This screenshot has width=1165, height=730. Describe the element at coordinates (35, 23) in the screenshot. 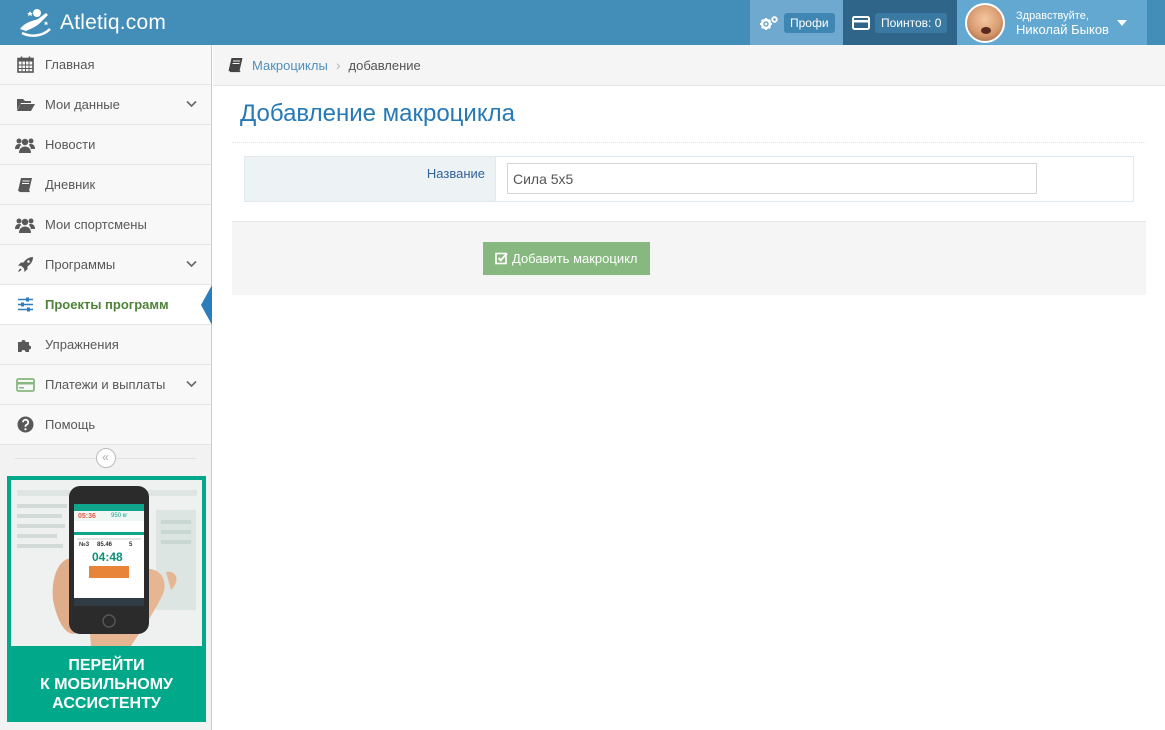

I see `athlete-logo-icon` at that location.